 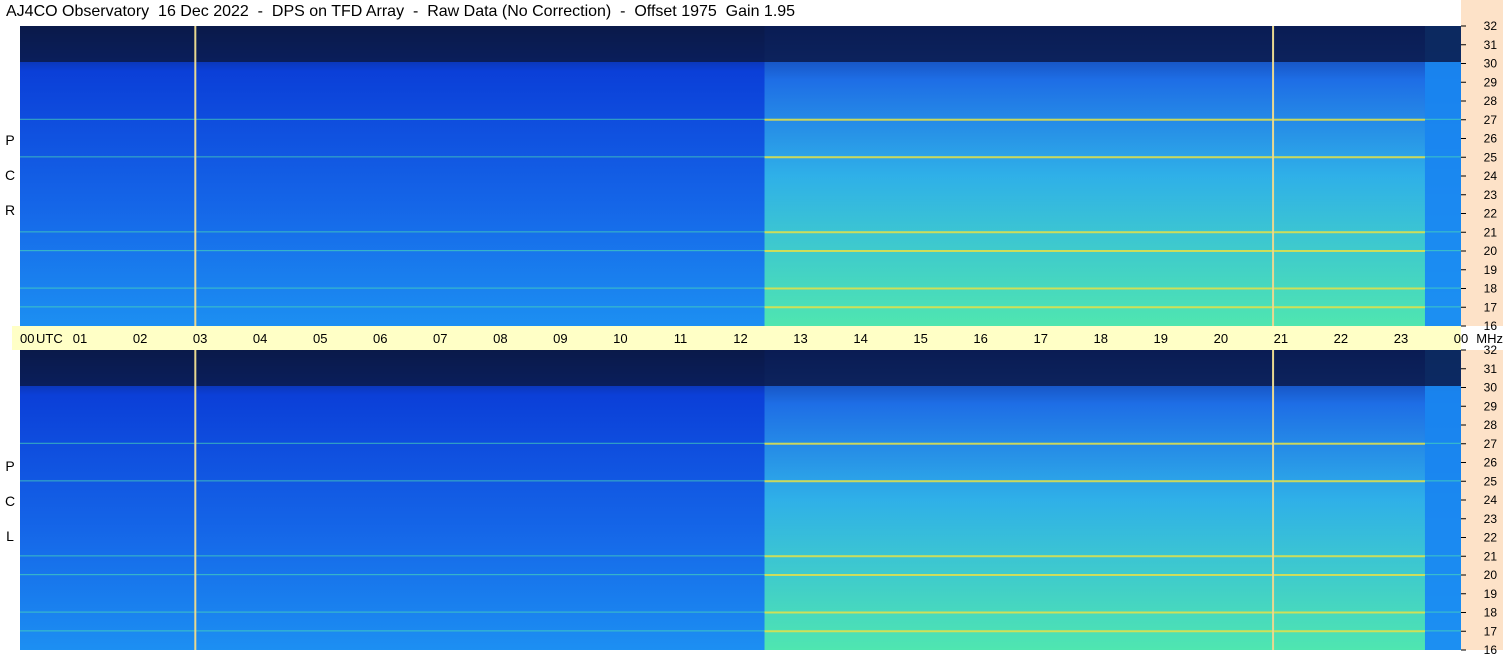 What do you see at coordinates (200, 338) in the screenshot?
I see `time-tick-label: 03` at bounding box center [200, 338].